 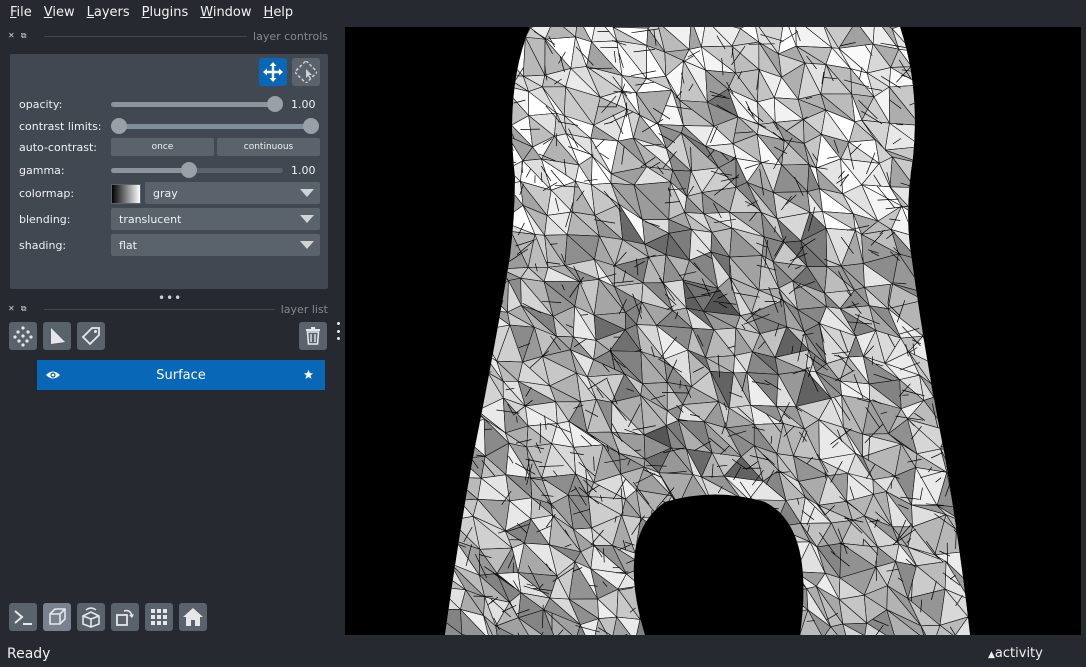 What do you see at coordinates (193, 617) in the screenshot?
I see `reset-view-button` at bounding box center [193, 617].